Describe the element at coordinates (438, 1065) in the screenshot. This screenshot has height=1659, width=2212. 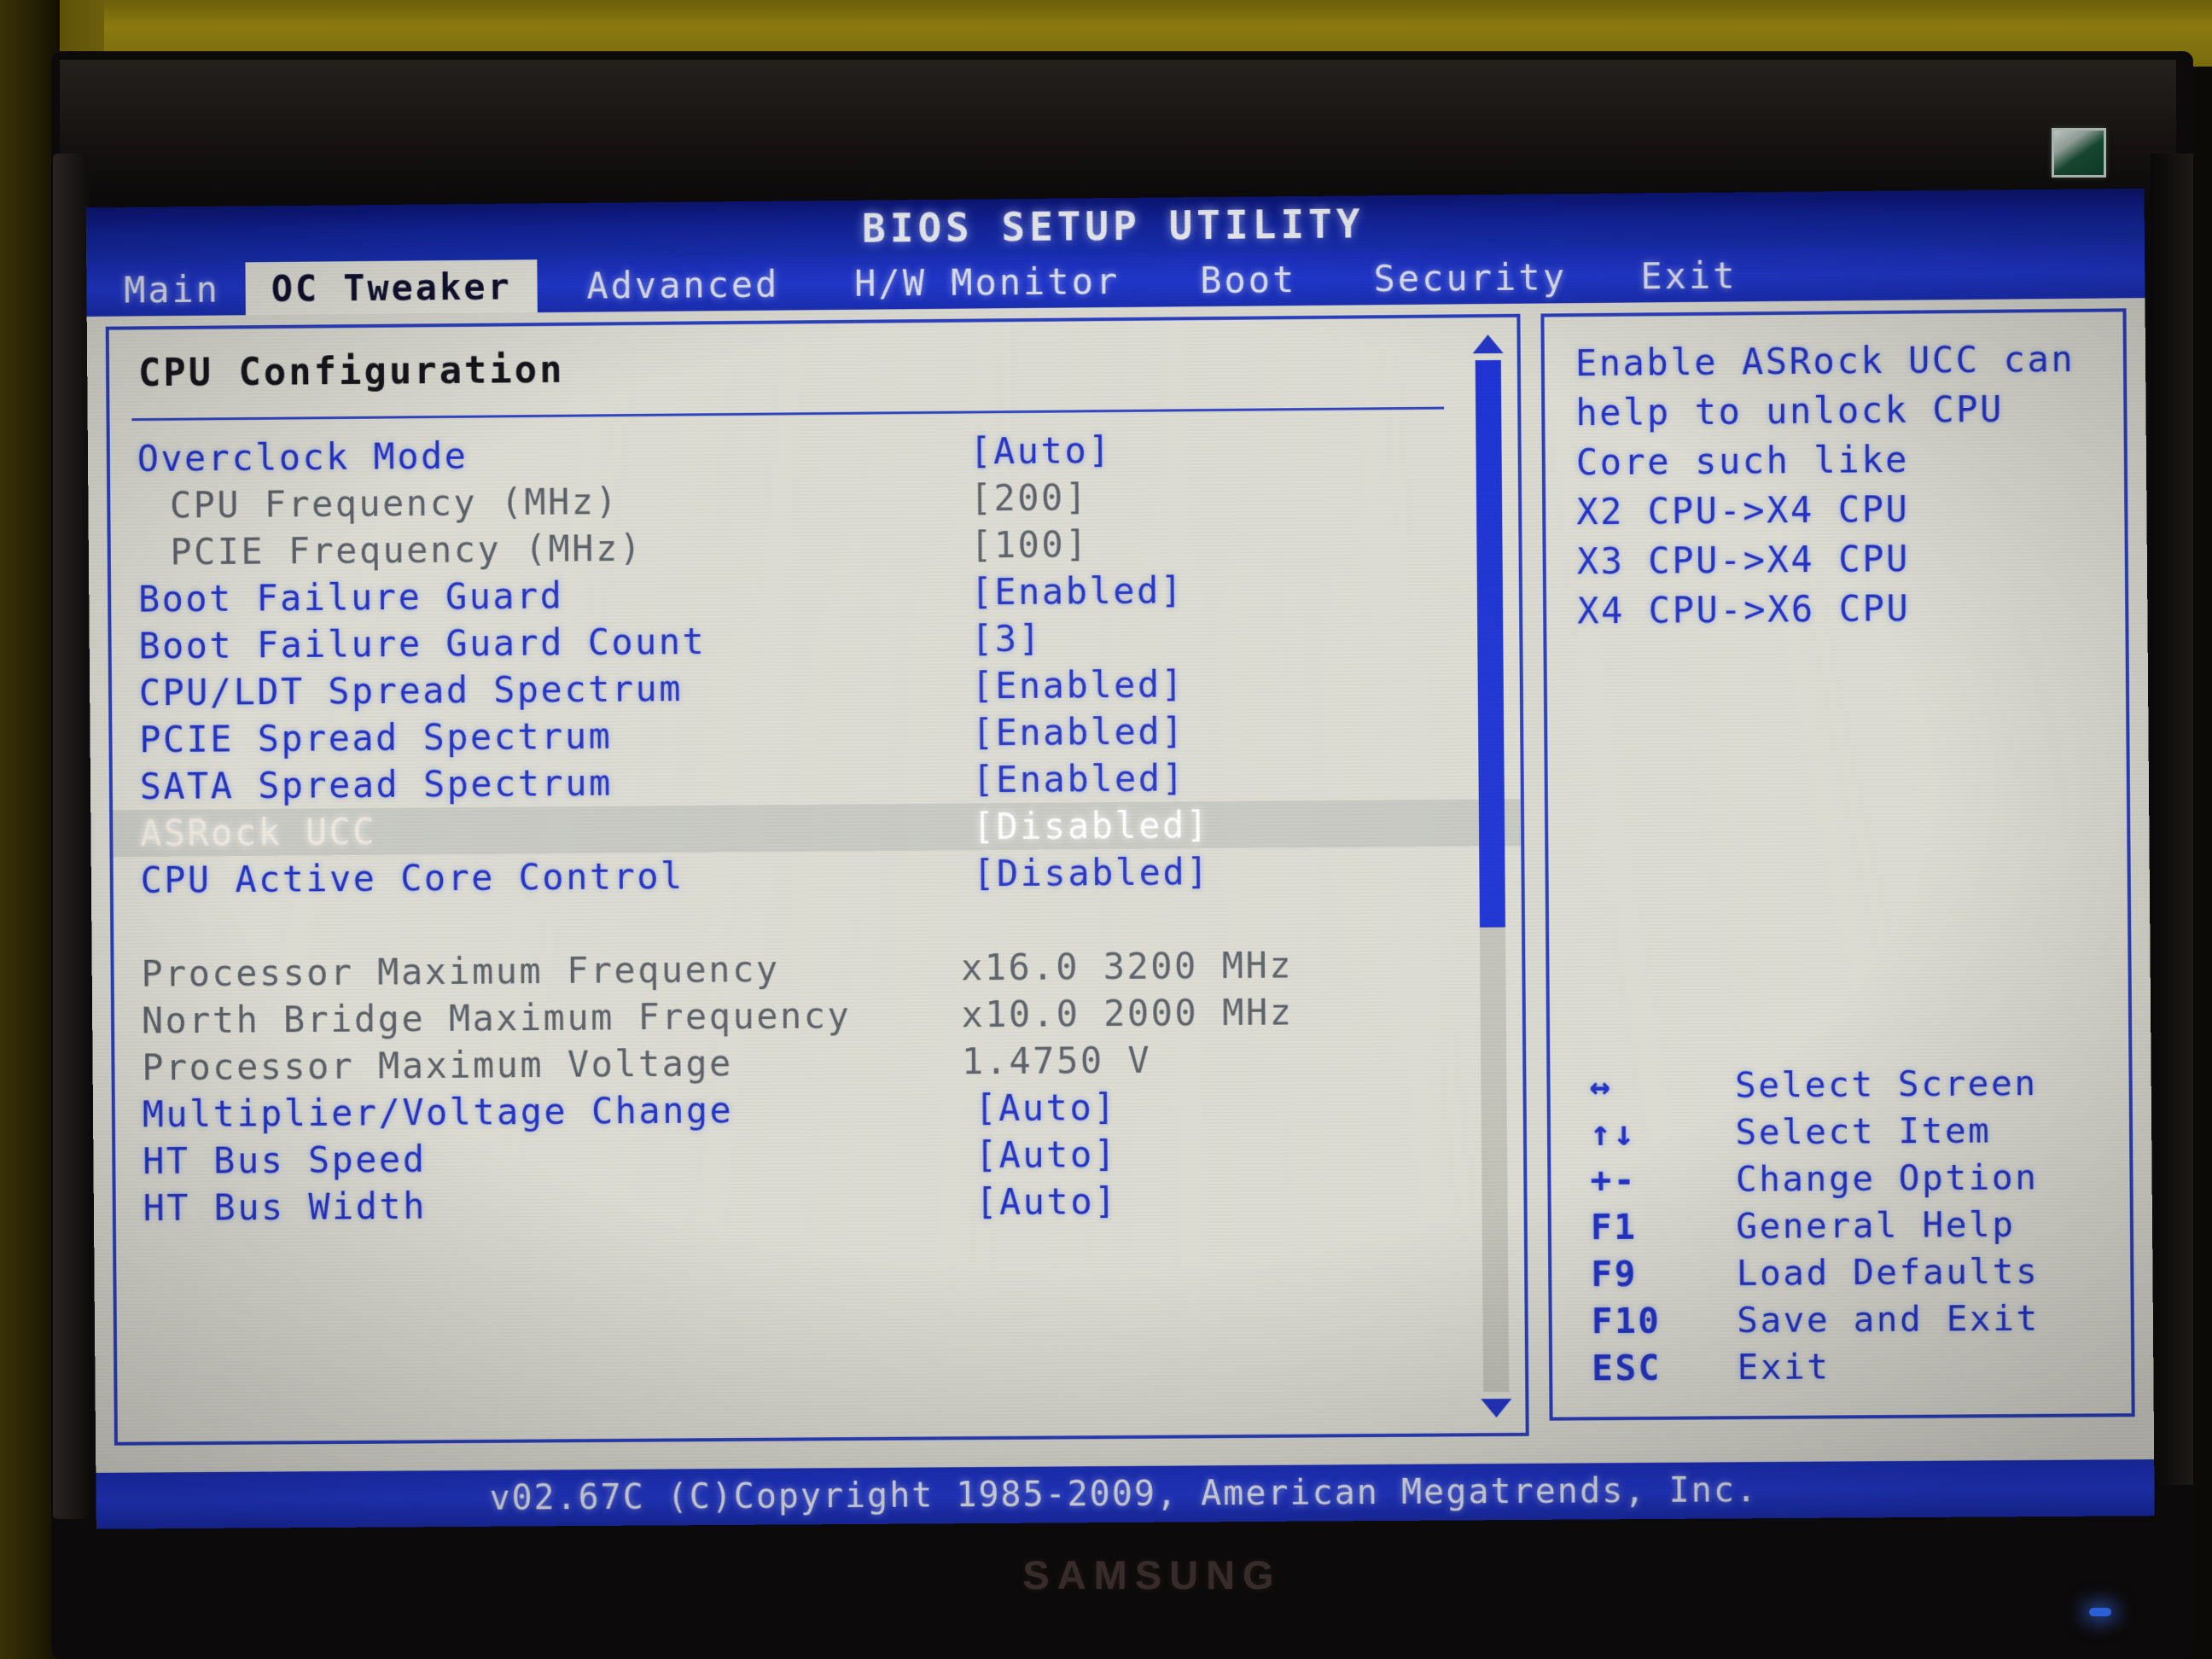
I see `info-label: Processor Maximum Voltage` at that location.